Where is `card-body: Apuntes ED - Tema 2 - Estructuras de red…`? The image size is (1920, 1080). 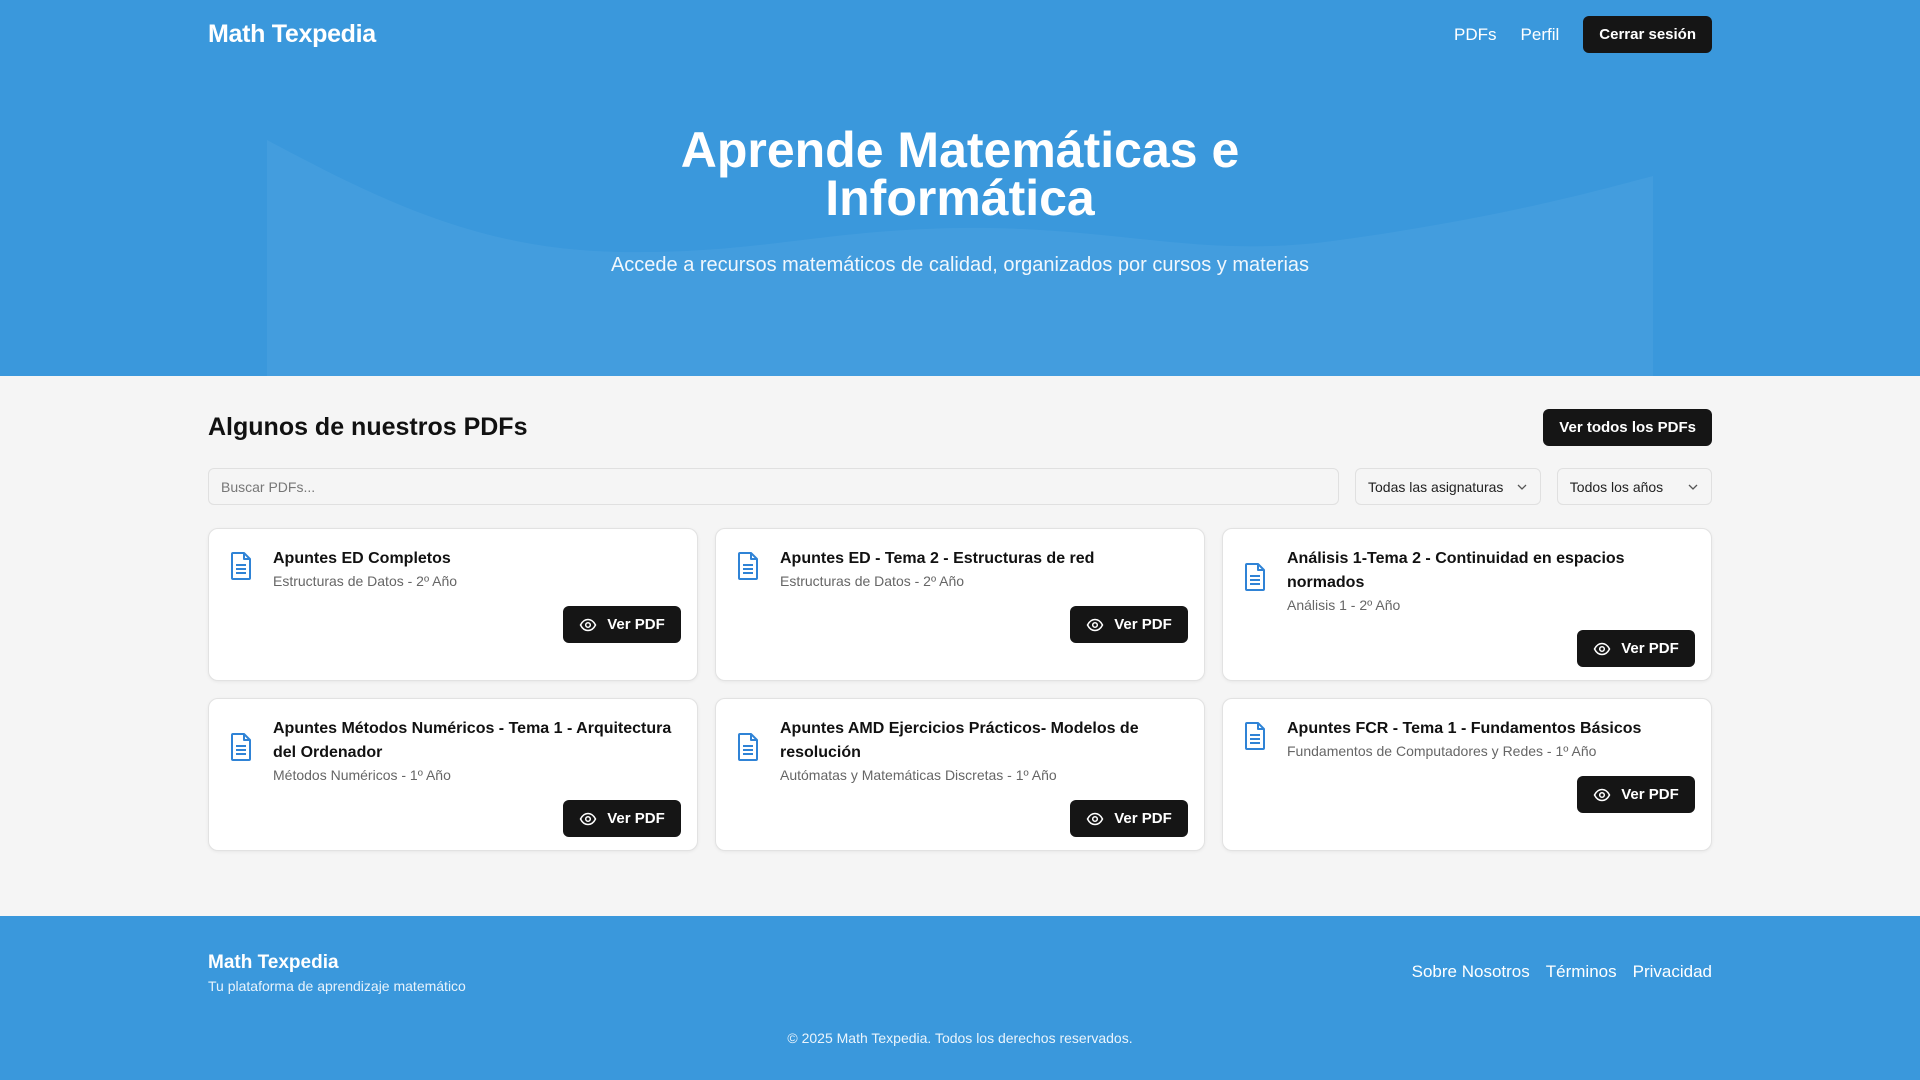 card-body: Apuntes ED - Tema 2 - Estructuras de red… is located at coordinates (984, 569).